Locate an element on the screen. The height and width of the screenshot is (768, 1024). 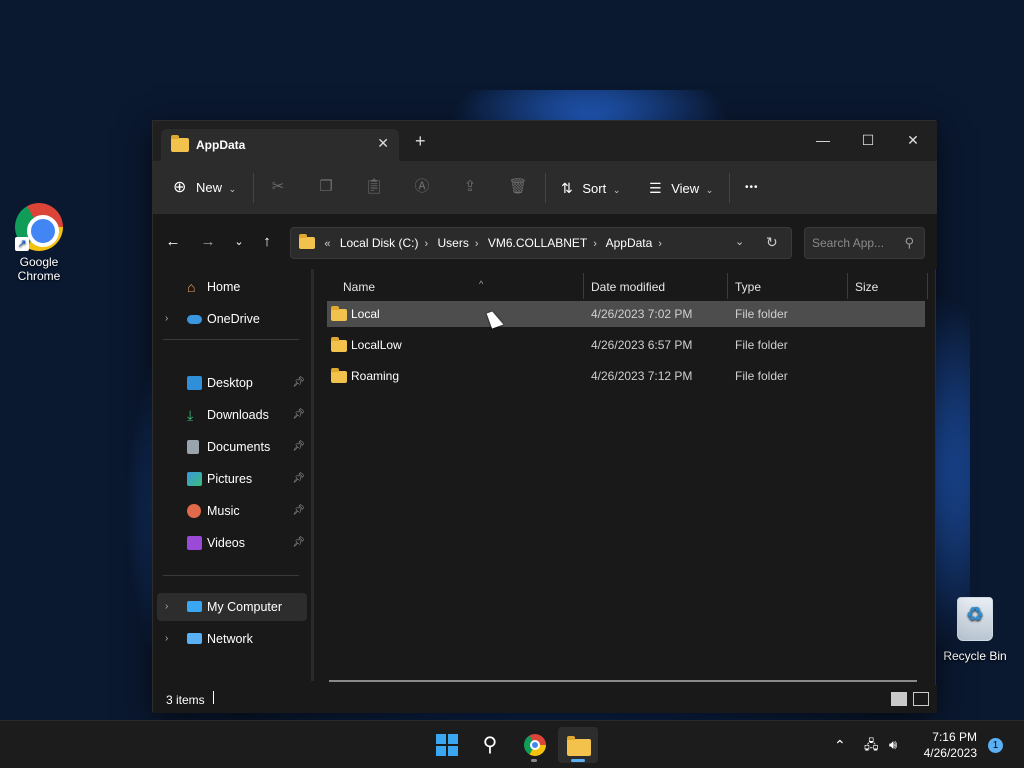
nav-item-music: Music 📌︎ is located at coordinates (232, 511).